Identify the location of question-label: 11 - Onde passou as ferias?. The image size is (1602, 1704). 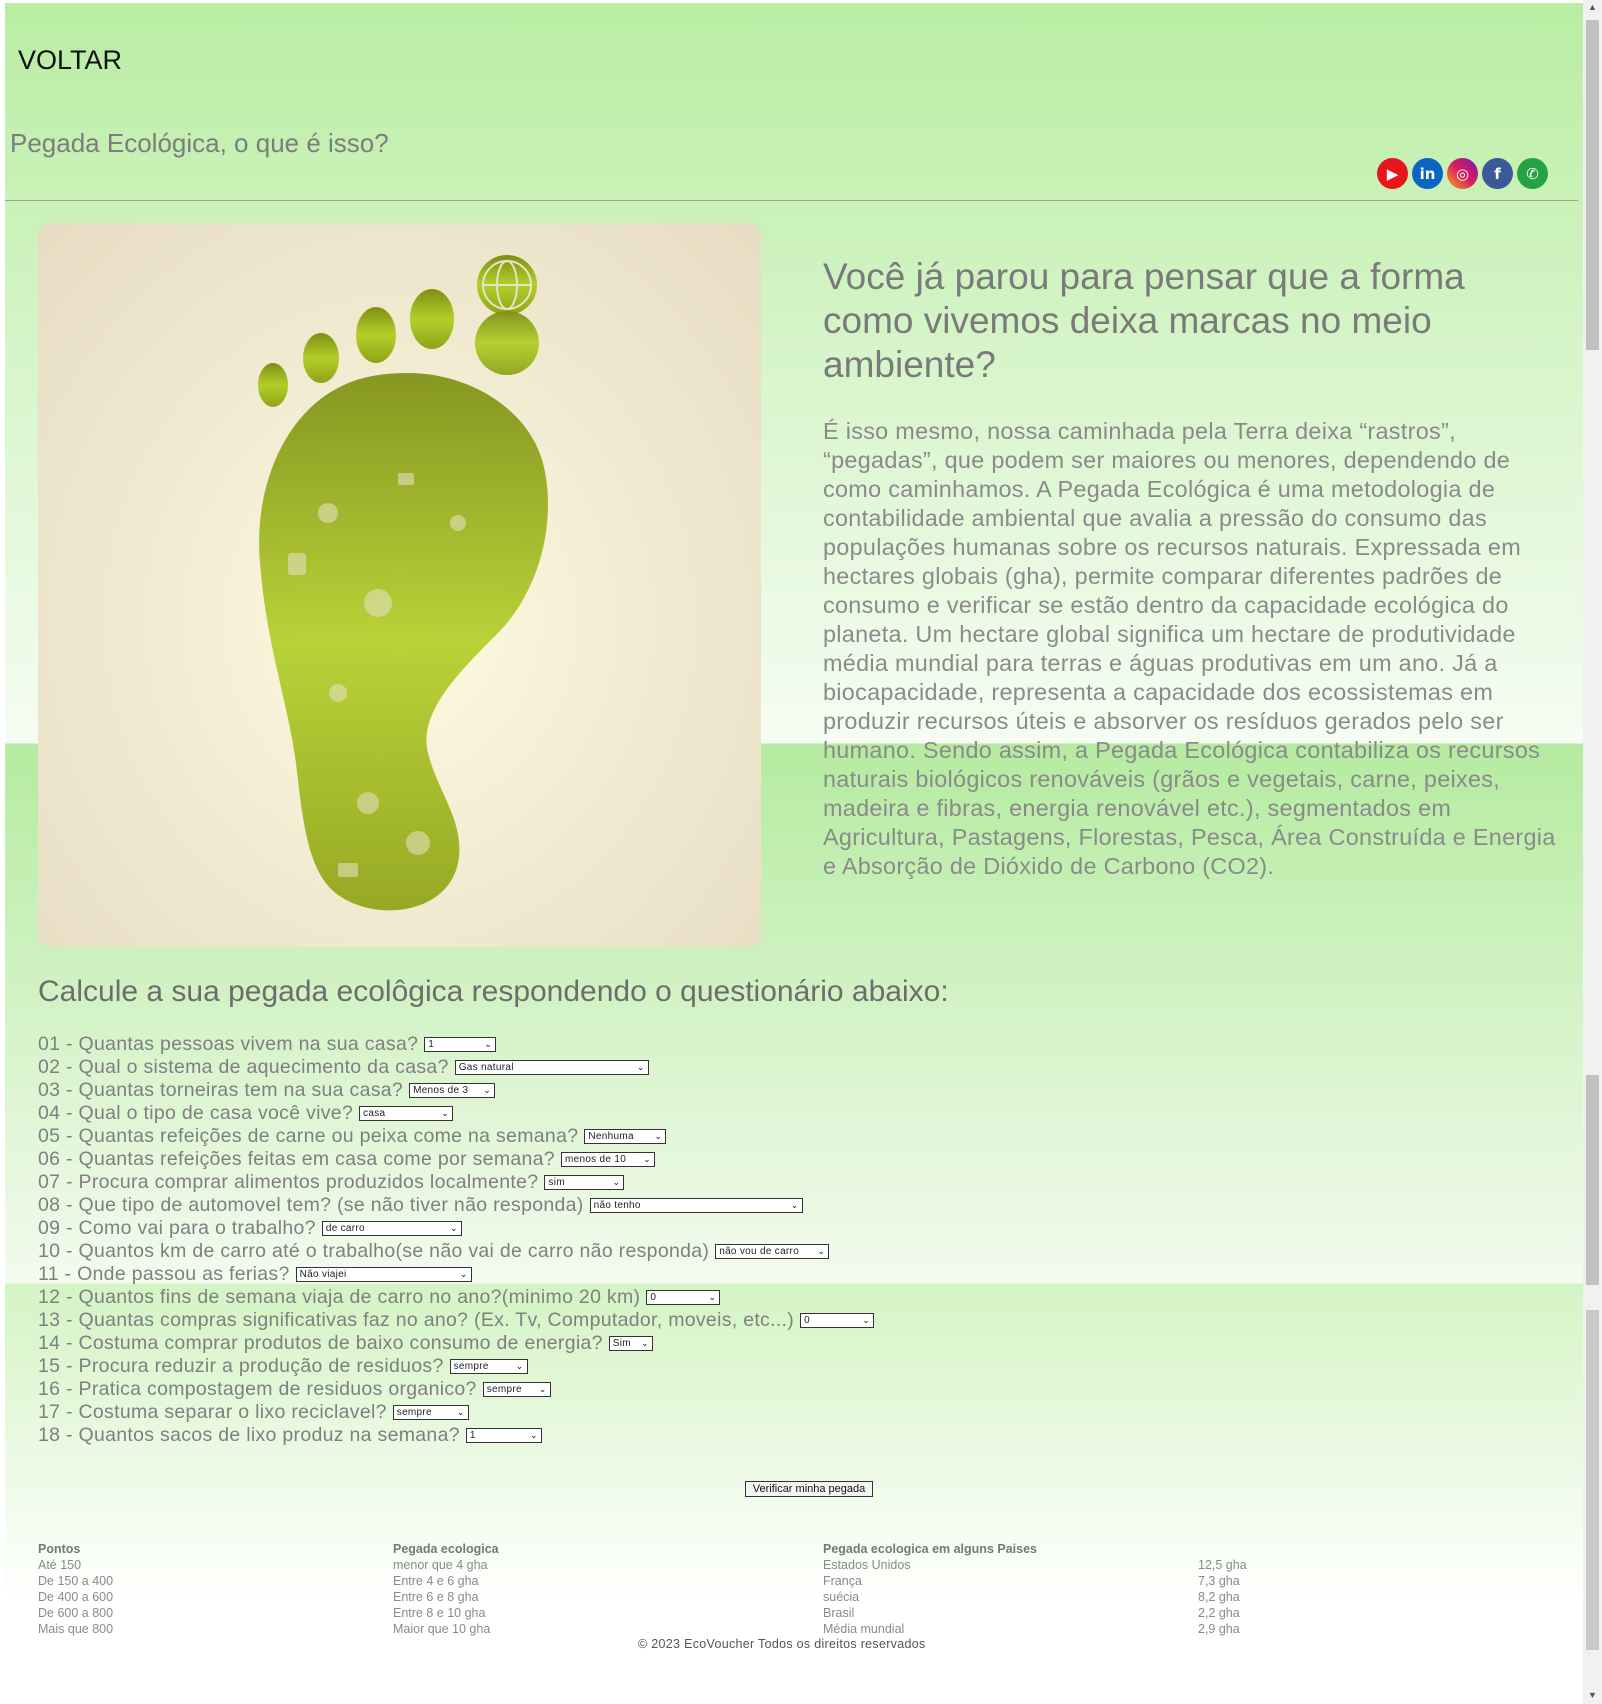
(164, 1274).